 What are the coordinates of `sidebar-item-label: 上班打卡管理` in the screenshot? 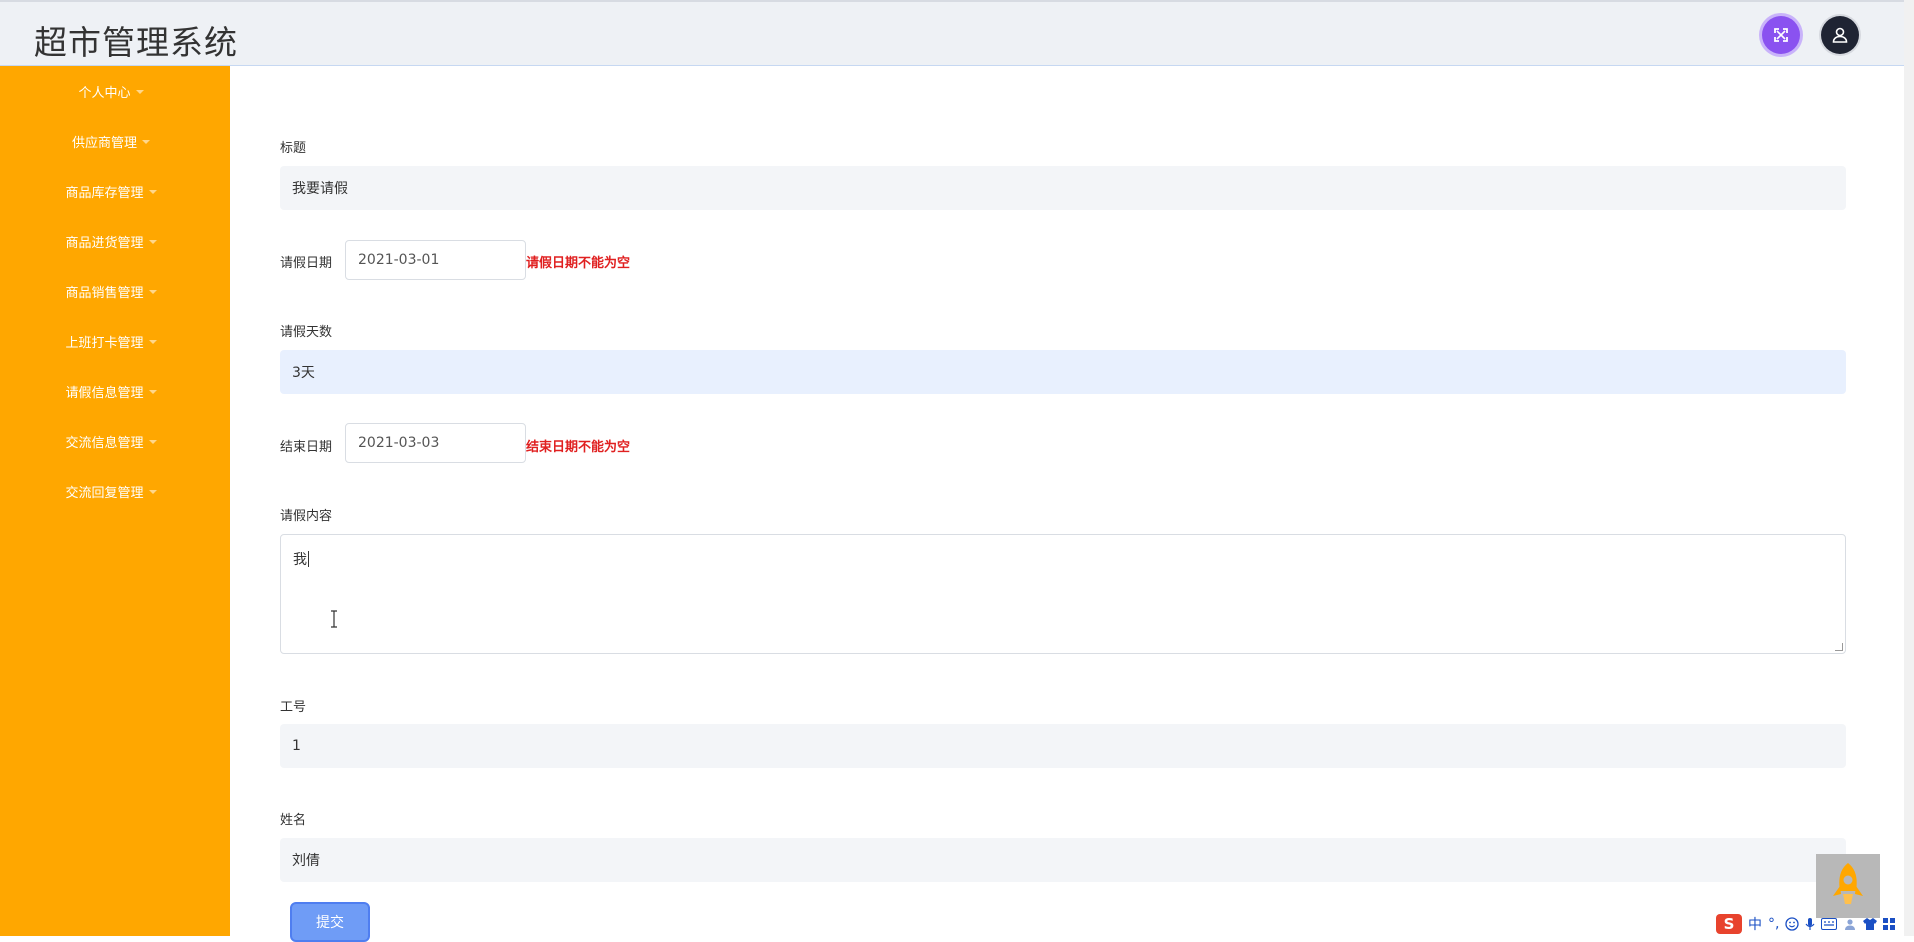 It's located at (104, 343).